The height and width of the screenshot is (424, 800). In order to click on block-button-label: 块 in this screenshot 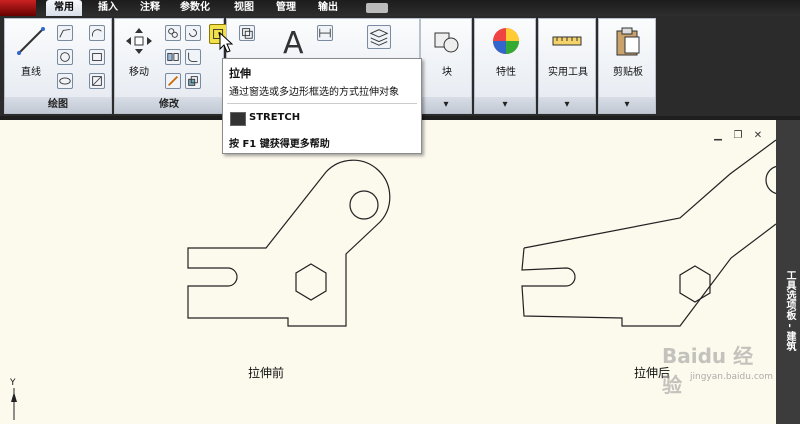, I will do `click(447, 70)`.